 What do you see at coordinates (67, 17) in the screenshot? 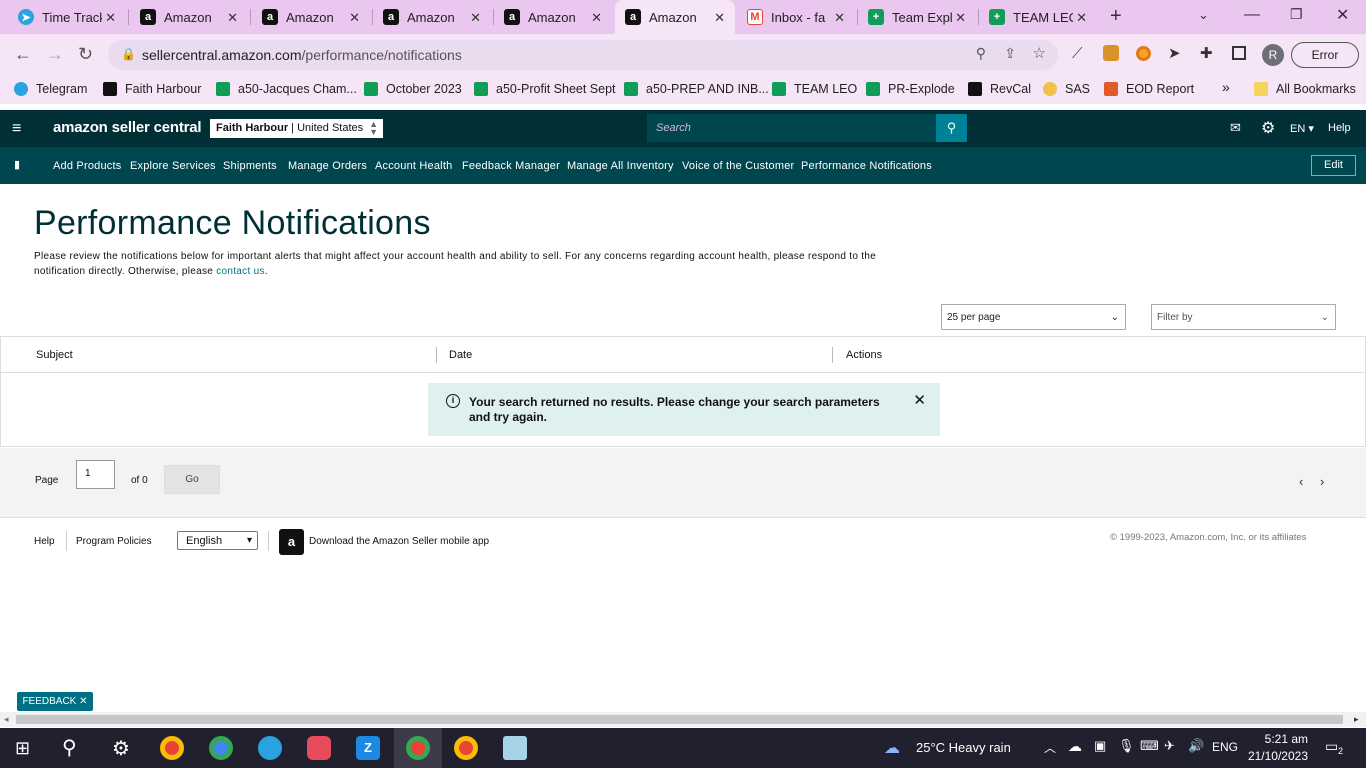
I see `browser-tab: ➤ Time Track ✕` at bounding box center [67, 17].